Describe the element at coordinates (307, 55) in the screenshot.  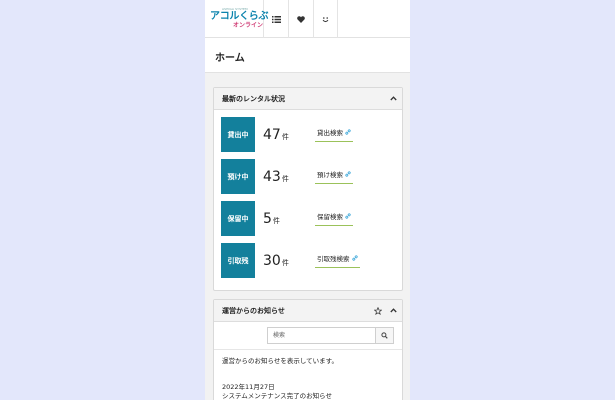
I see `page-title: ホーム` at that location.